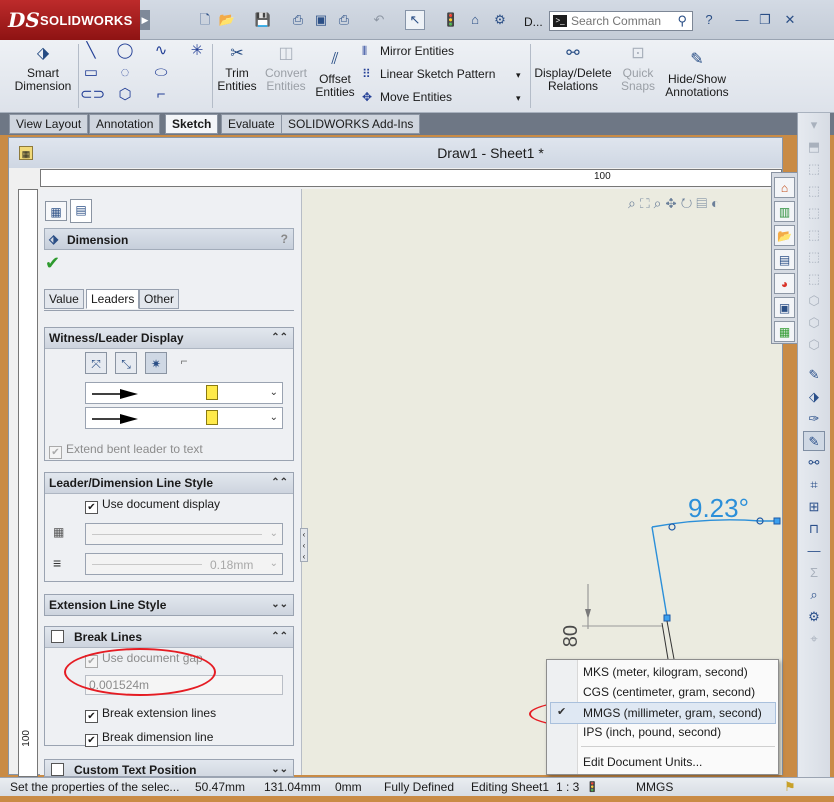 This screenshot has width=834, height=802. What do you see at coordinates (784, 235) in the screenshot?
I see `file-explorer-icon: 📂` at bounding box center [784, 235].